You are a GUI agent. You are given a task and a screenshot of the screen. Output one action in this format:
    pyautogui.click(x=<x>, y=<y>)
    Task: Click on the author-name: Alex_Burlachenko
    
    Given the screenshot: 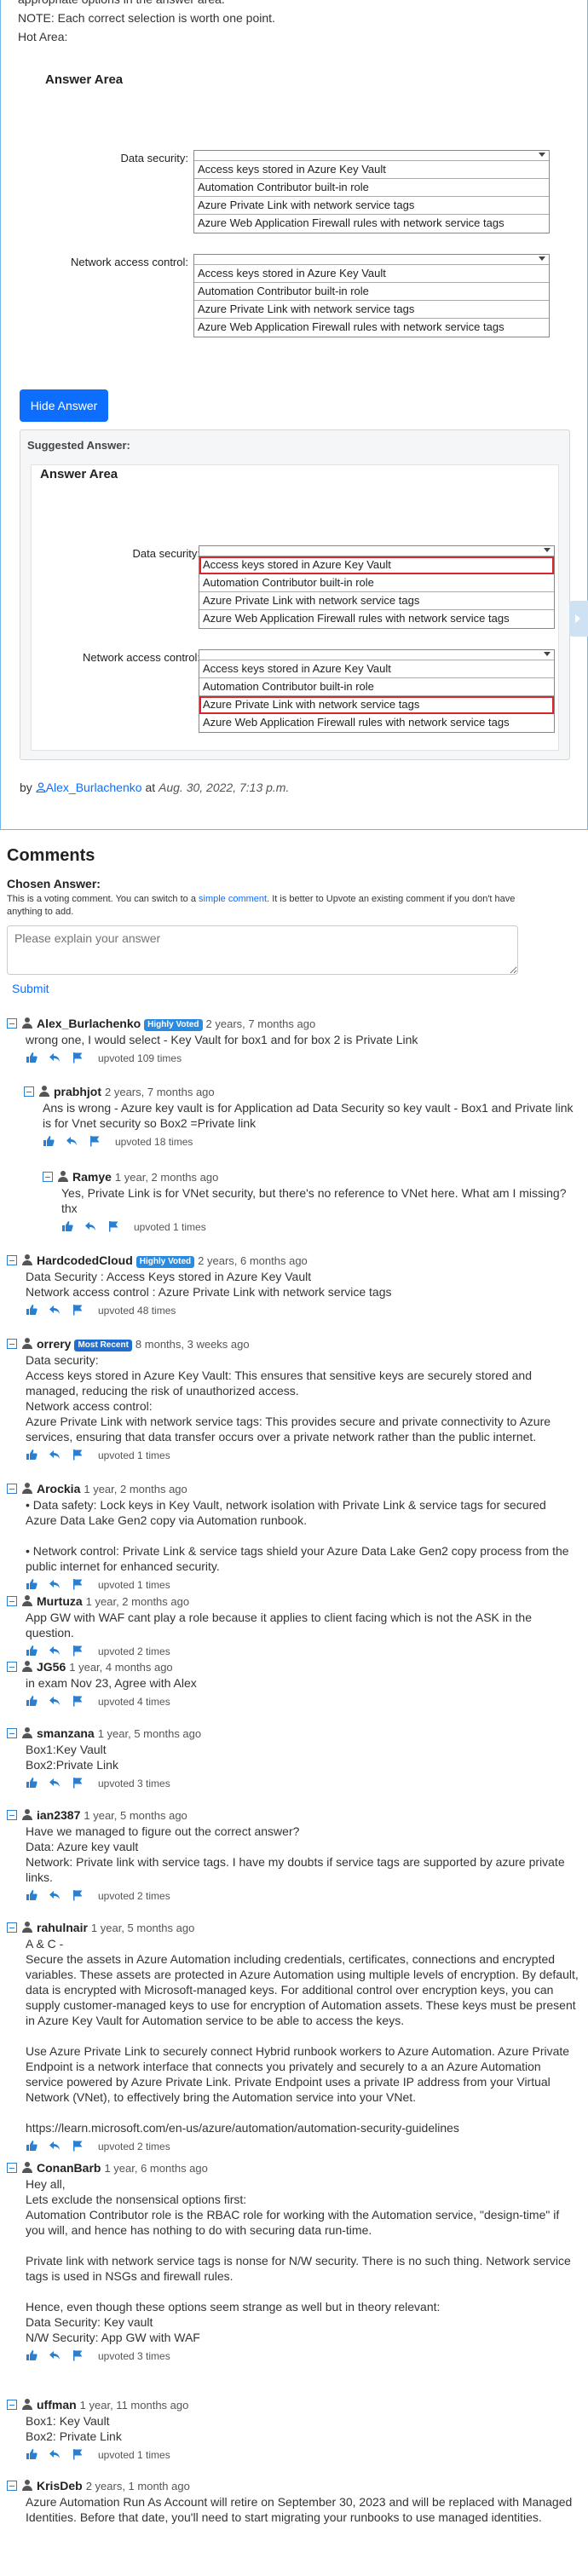 What is the action you would take?
    pyautogui.click(x=94, y=787)
    